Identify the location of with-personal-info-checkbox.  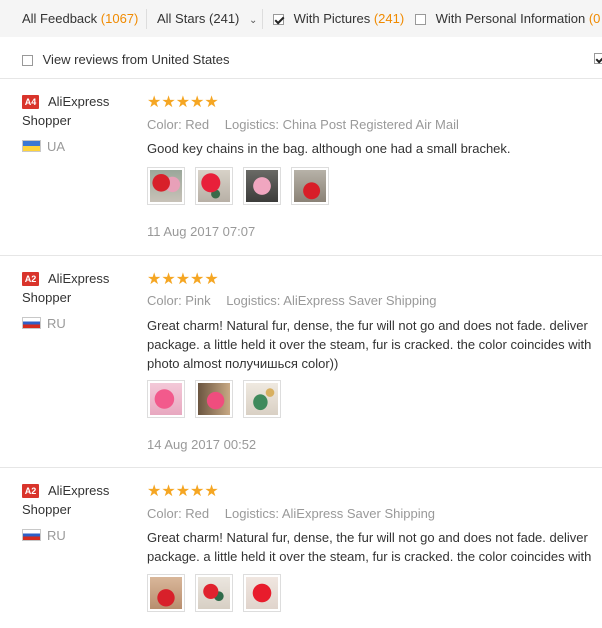
(420, 19).